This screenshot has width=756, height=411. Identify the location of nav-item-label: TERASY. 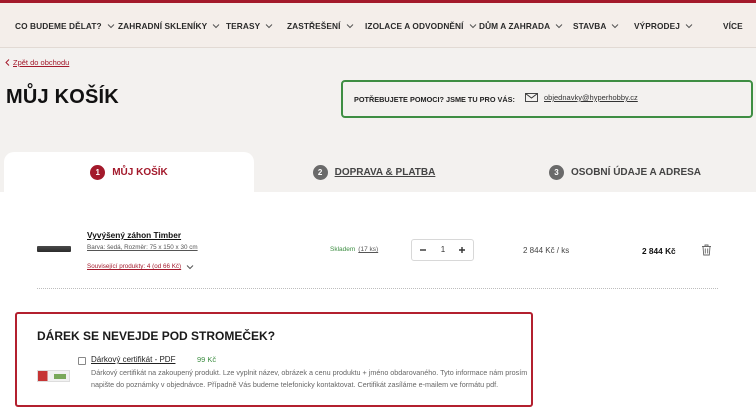
(243, 26).